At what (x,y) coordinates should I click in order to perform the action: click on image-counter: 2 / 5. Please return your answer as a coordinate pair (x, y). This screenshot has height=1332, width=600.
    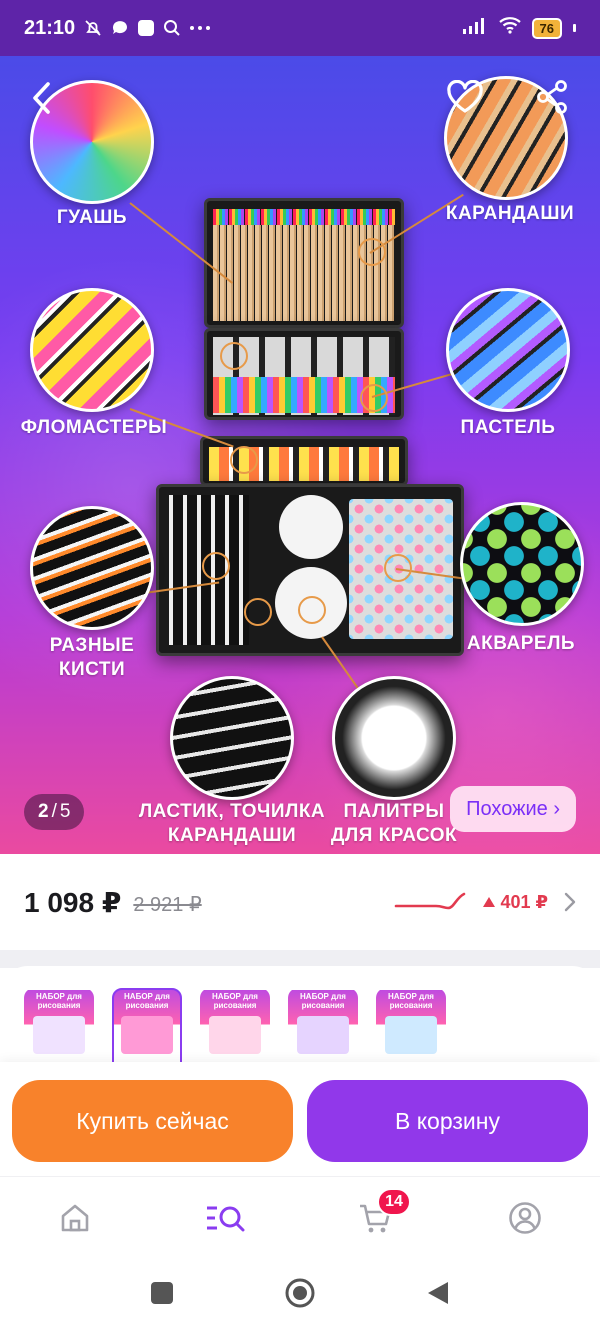
    Looking at the image, I should click on (54, 812).